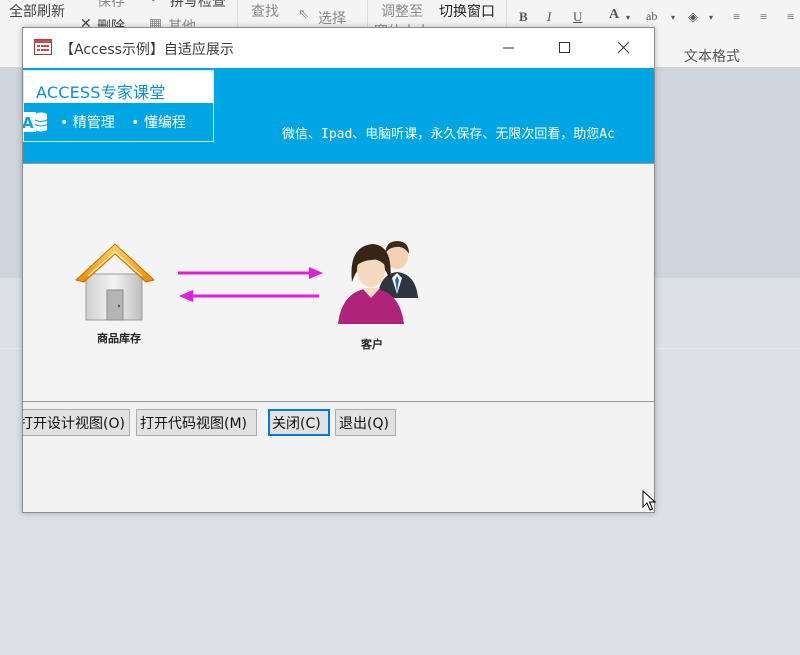 Image resolution: width=800 pixels, height=655 pixels. Describe the element at coordinates (119, 338) in the screenshot. I see `warehouse-label: 商品库存` at that location.